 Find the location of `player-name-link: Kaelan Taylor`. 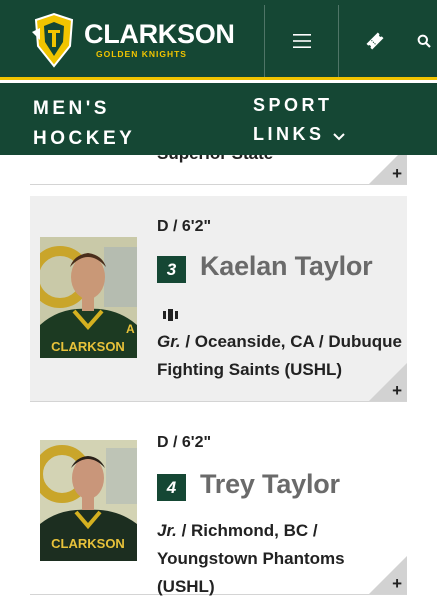

player-name-link: Kaelan Taylor is located at coordinates (286, 266).